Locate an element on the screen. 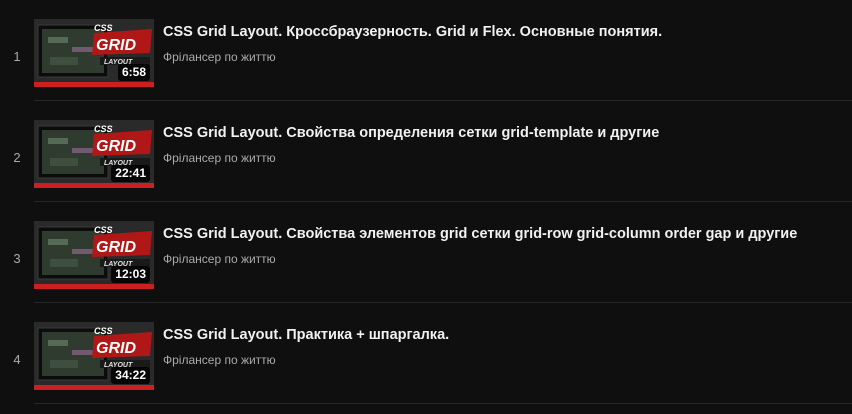 The height and width of the screenshot is (414, 852). item-index: 4 is located at coordinates (17, 359).